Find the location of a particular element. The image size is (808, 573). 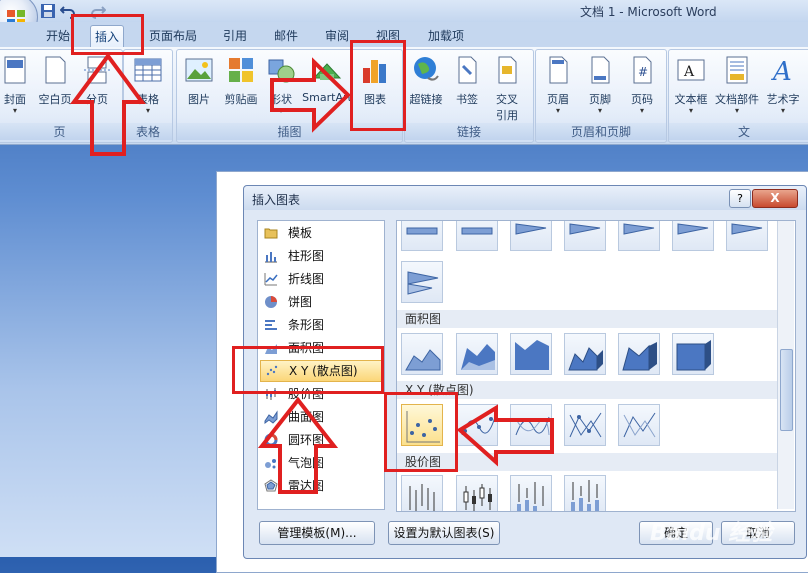

up-arrow-insert is located at coordinates (108, 104).